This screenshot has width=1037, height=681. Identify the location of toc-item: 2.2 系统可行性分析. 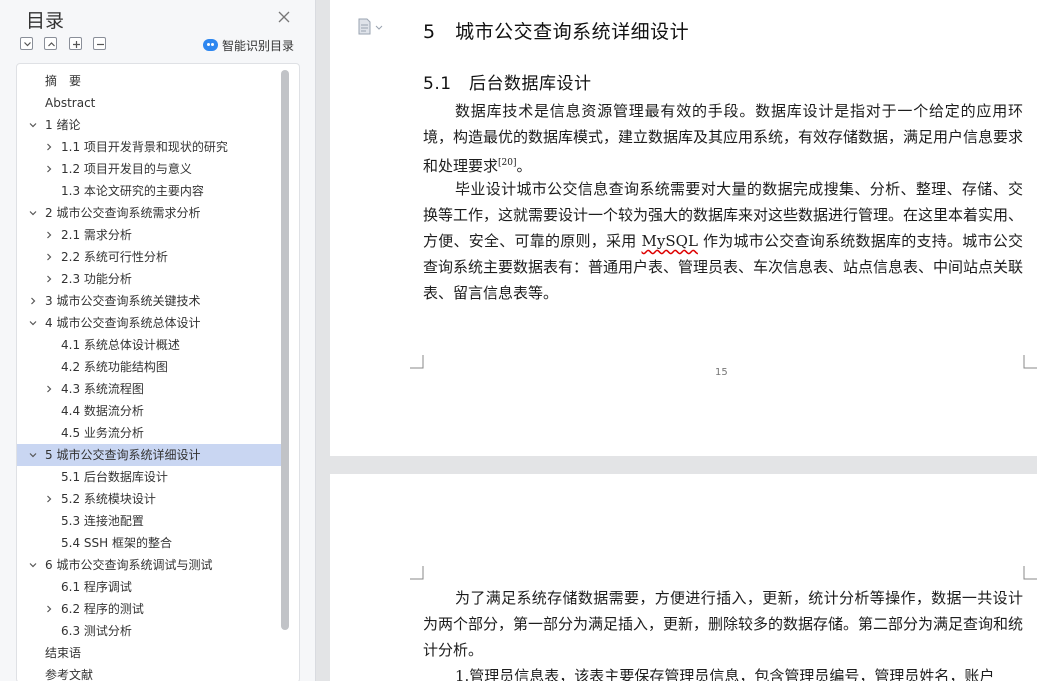
(149, 257).